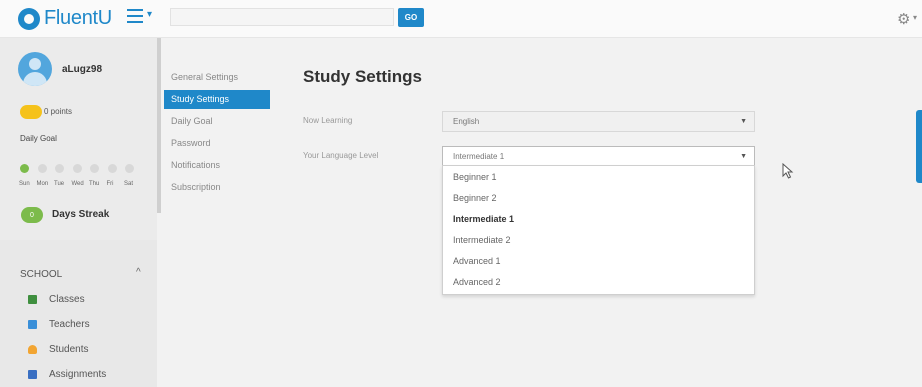 The width and height of the screenshot is (922, 387). I want to click on assignments-icon, so click(32, 374).